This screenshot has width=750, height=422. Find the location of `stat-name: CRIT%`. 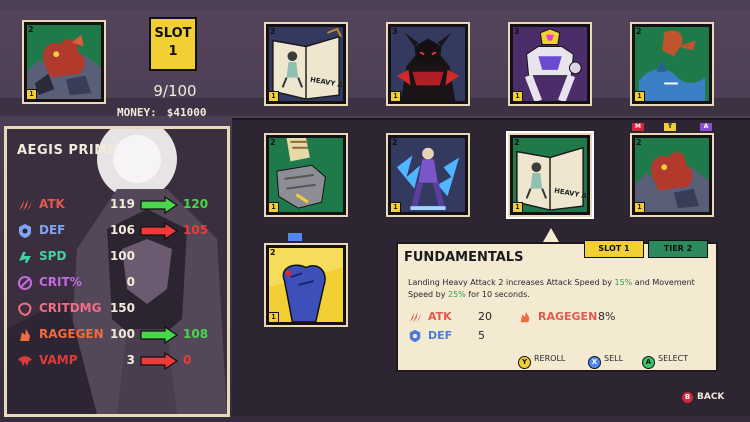

stat-name: CRIT% is located at coordinates (60, 282).